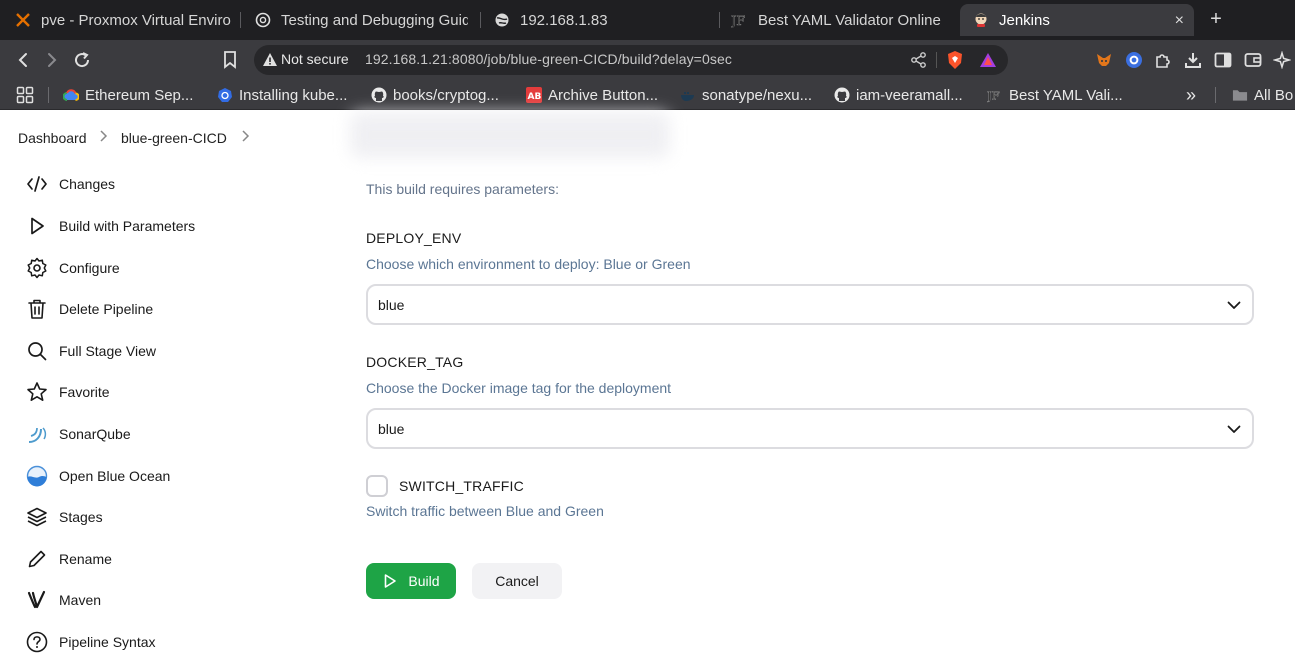  Describe the element at coordinates (1104, 60) in the screenshot. I see `metamask-icon` at that location.